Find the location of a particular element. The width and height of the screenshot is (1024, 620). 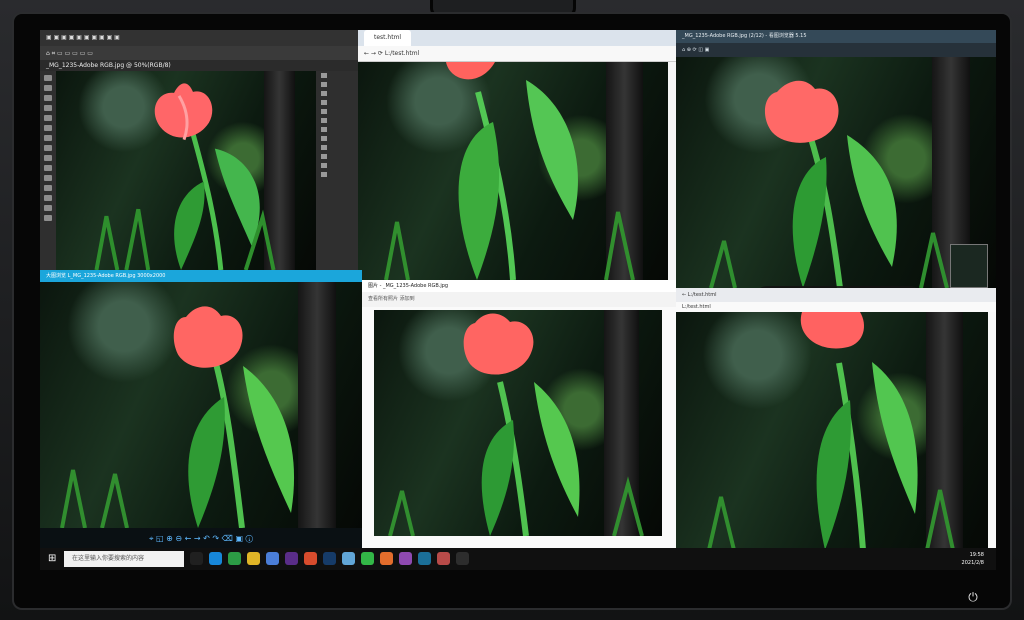

tulip-photo-lower-left is located at coordinates (201, 405).